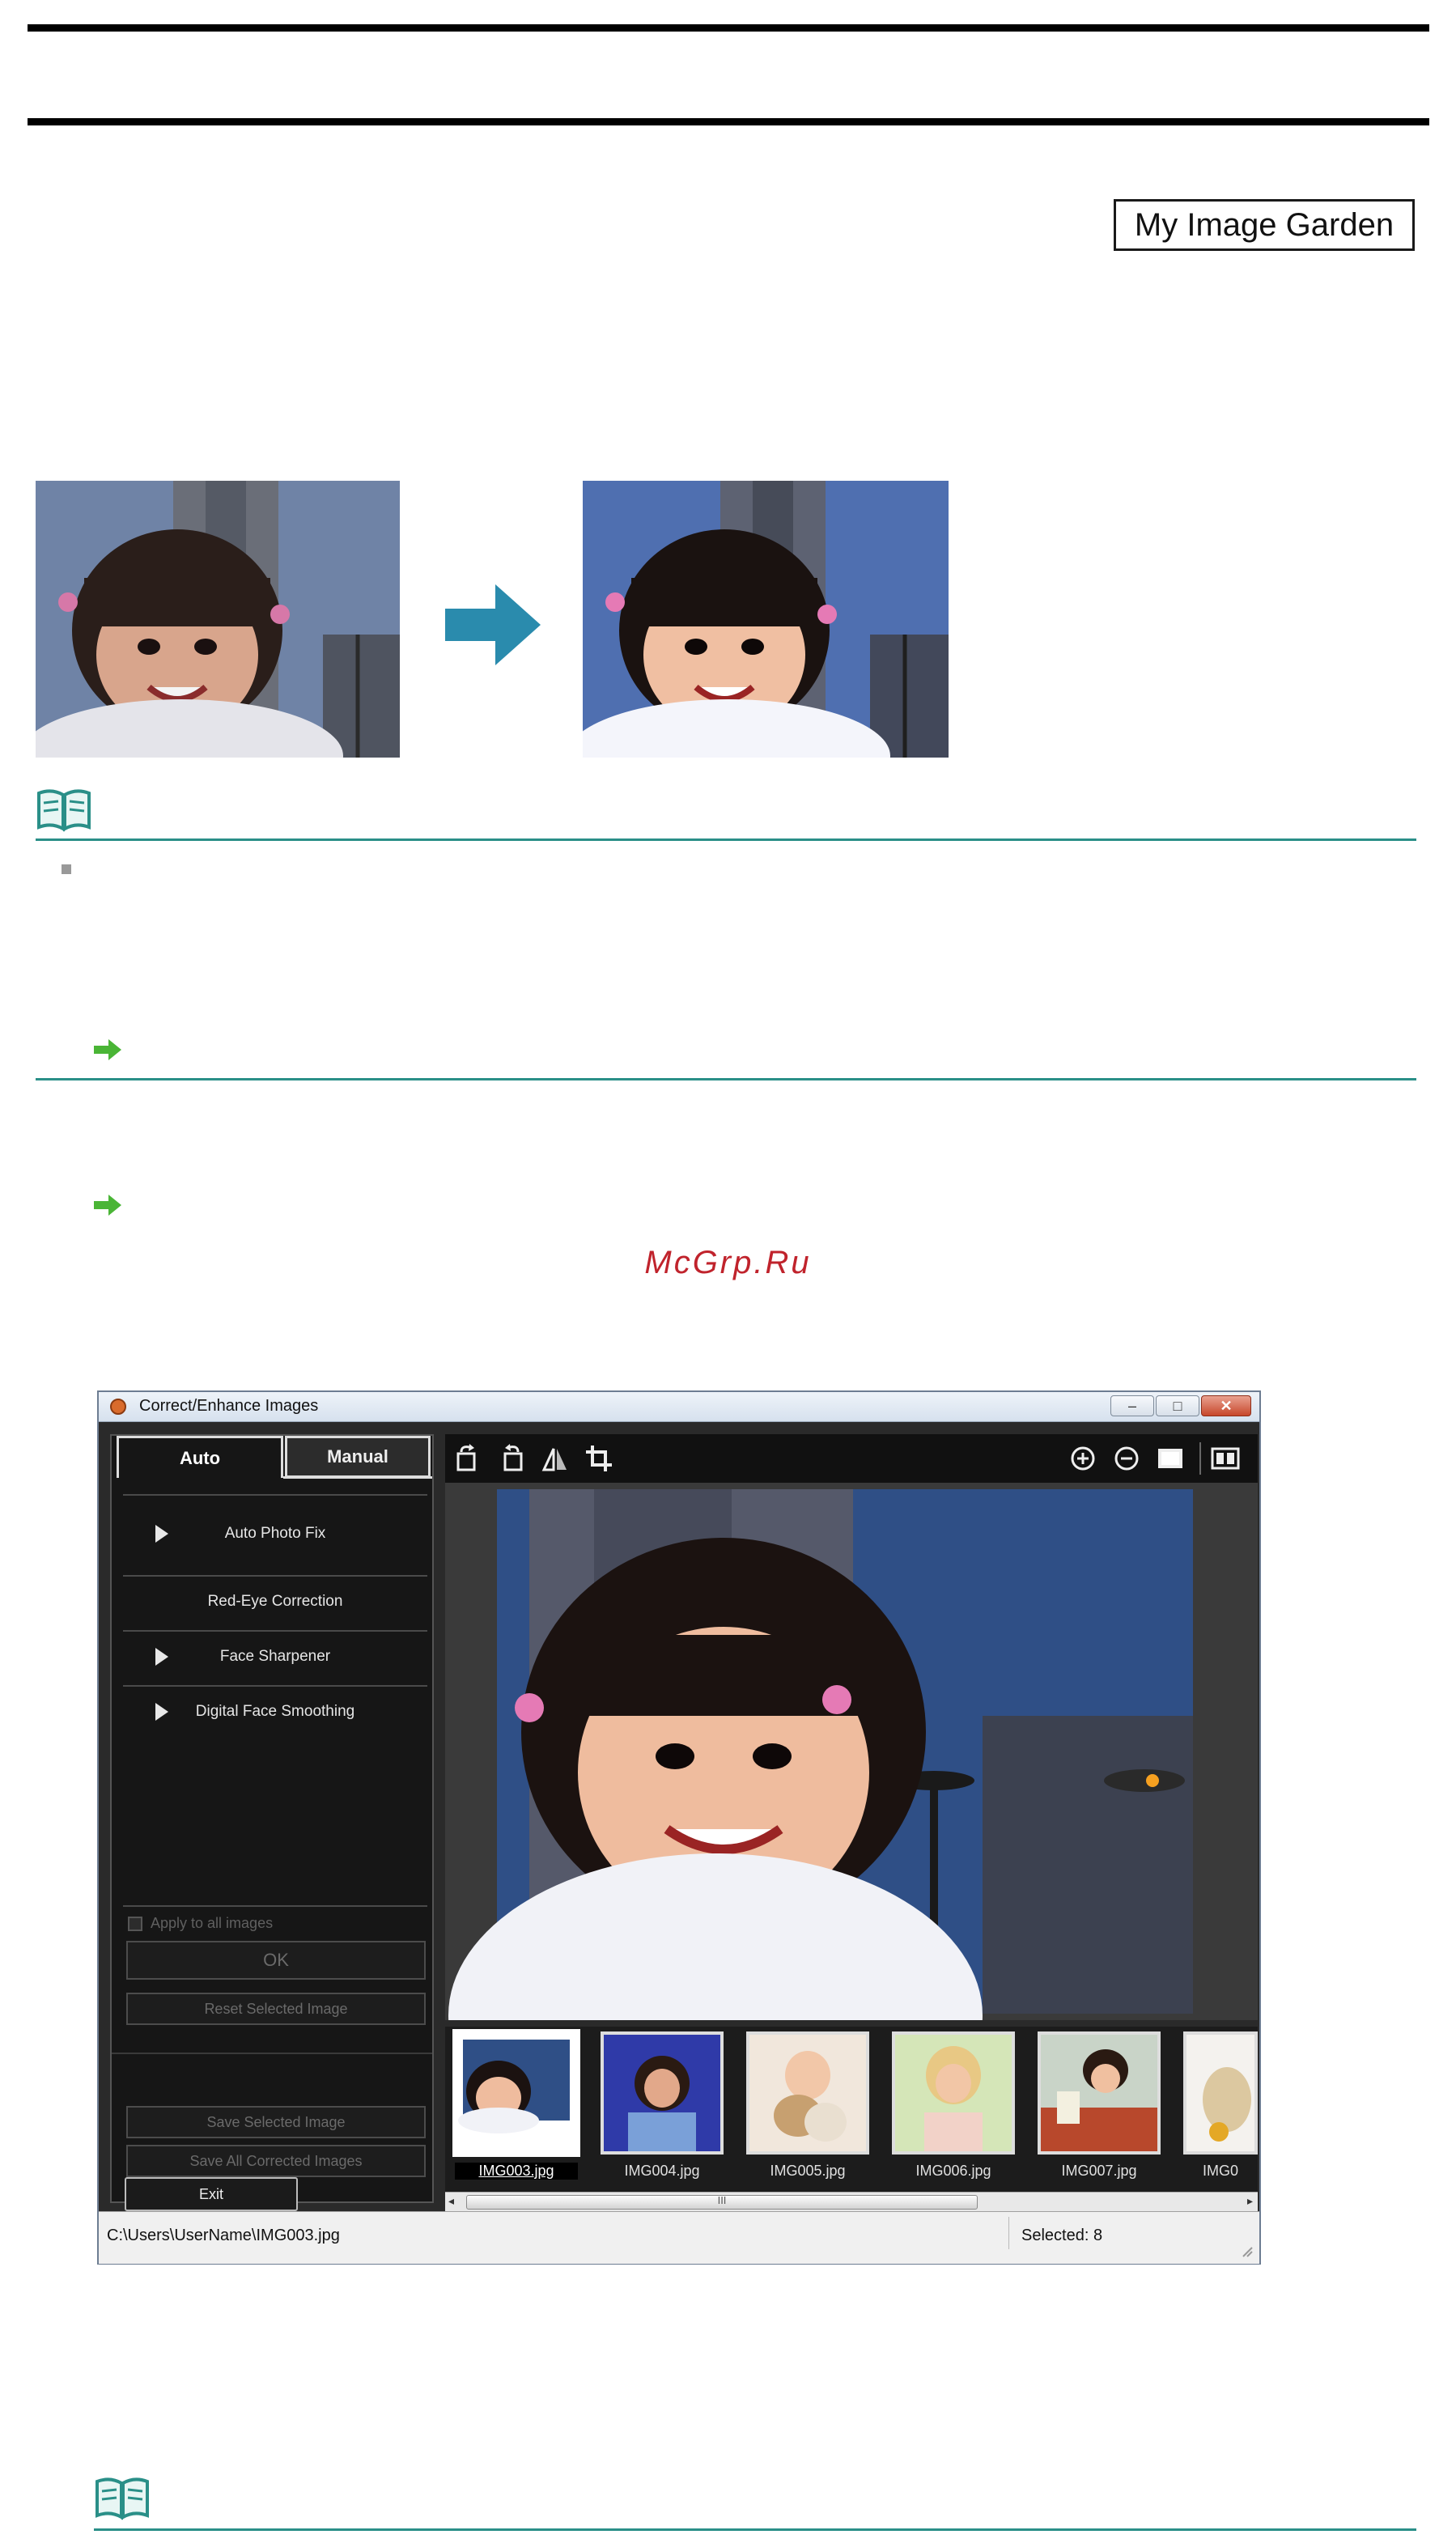 The image size is (1456, 2543). I want to click on save-all-button: Save All Corrected Images, so click(276, 2161).